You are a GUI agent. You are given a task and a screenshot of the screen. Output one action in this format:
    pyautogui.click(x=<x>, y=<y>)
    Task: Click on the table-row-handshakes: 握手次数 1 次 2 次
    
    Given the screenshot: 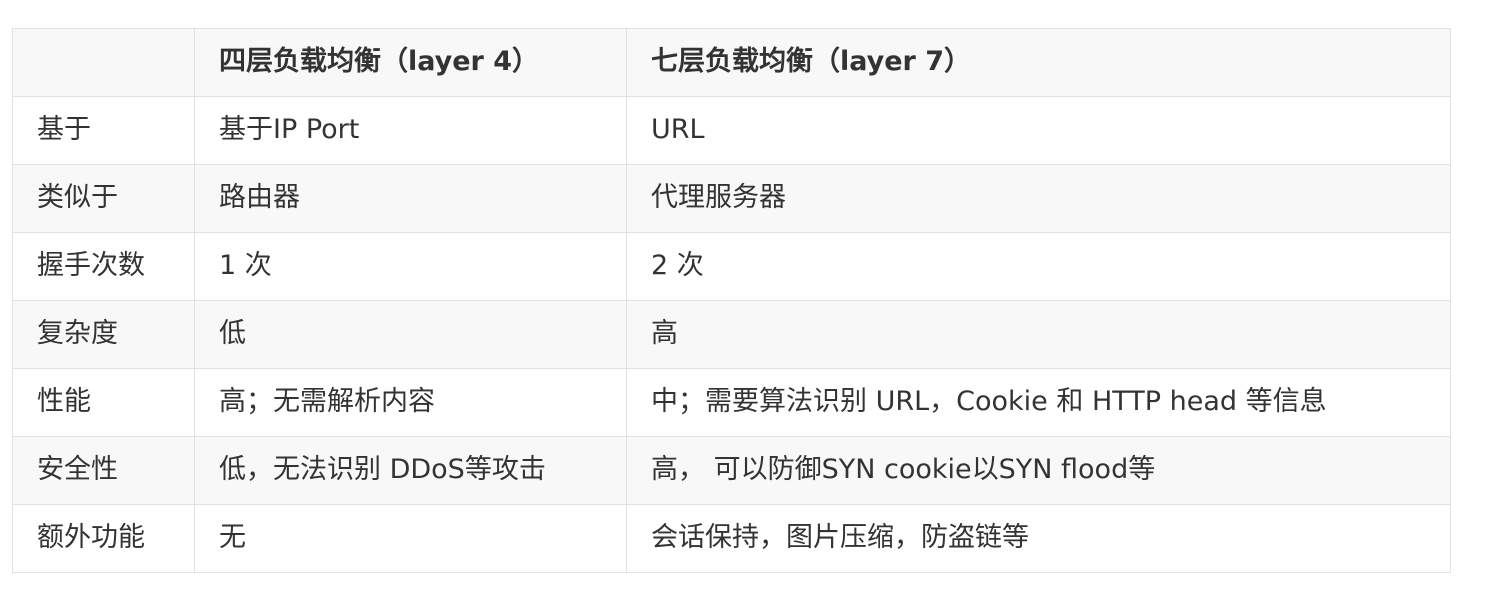 What is the action you would take?
    pyautogui.click(x=731, y=266)
    